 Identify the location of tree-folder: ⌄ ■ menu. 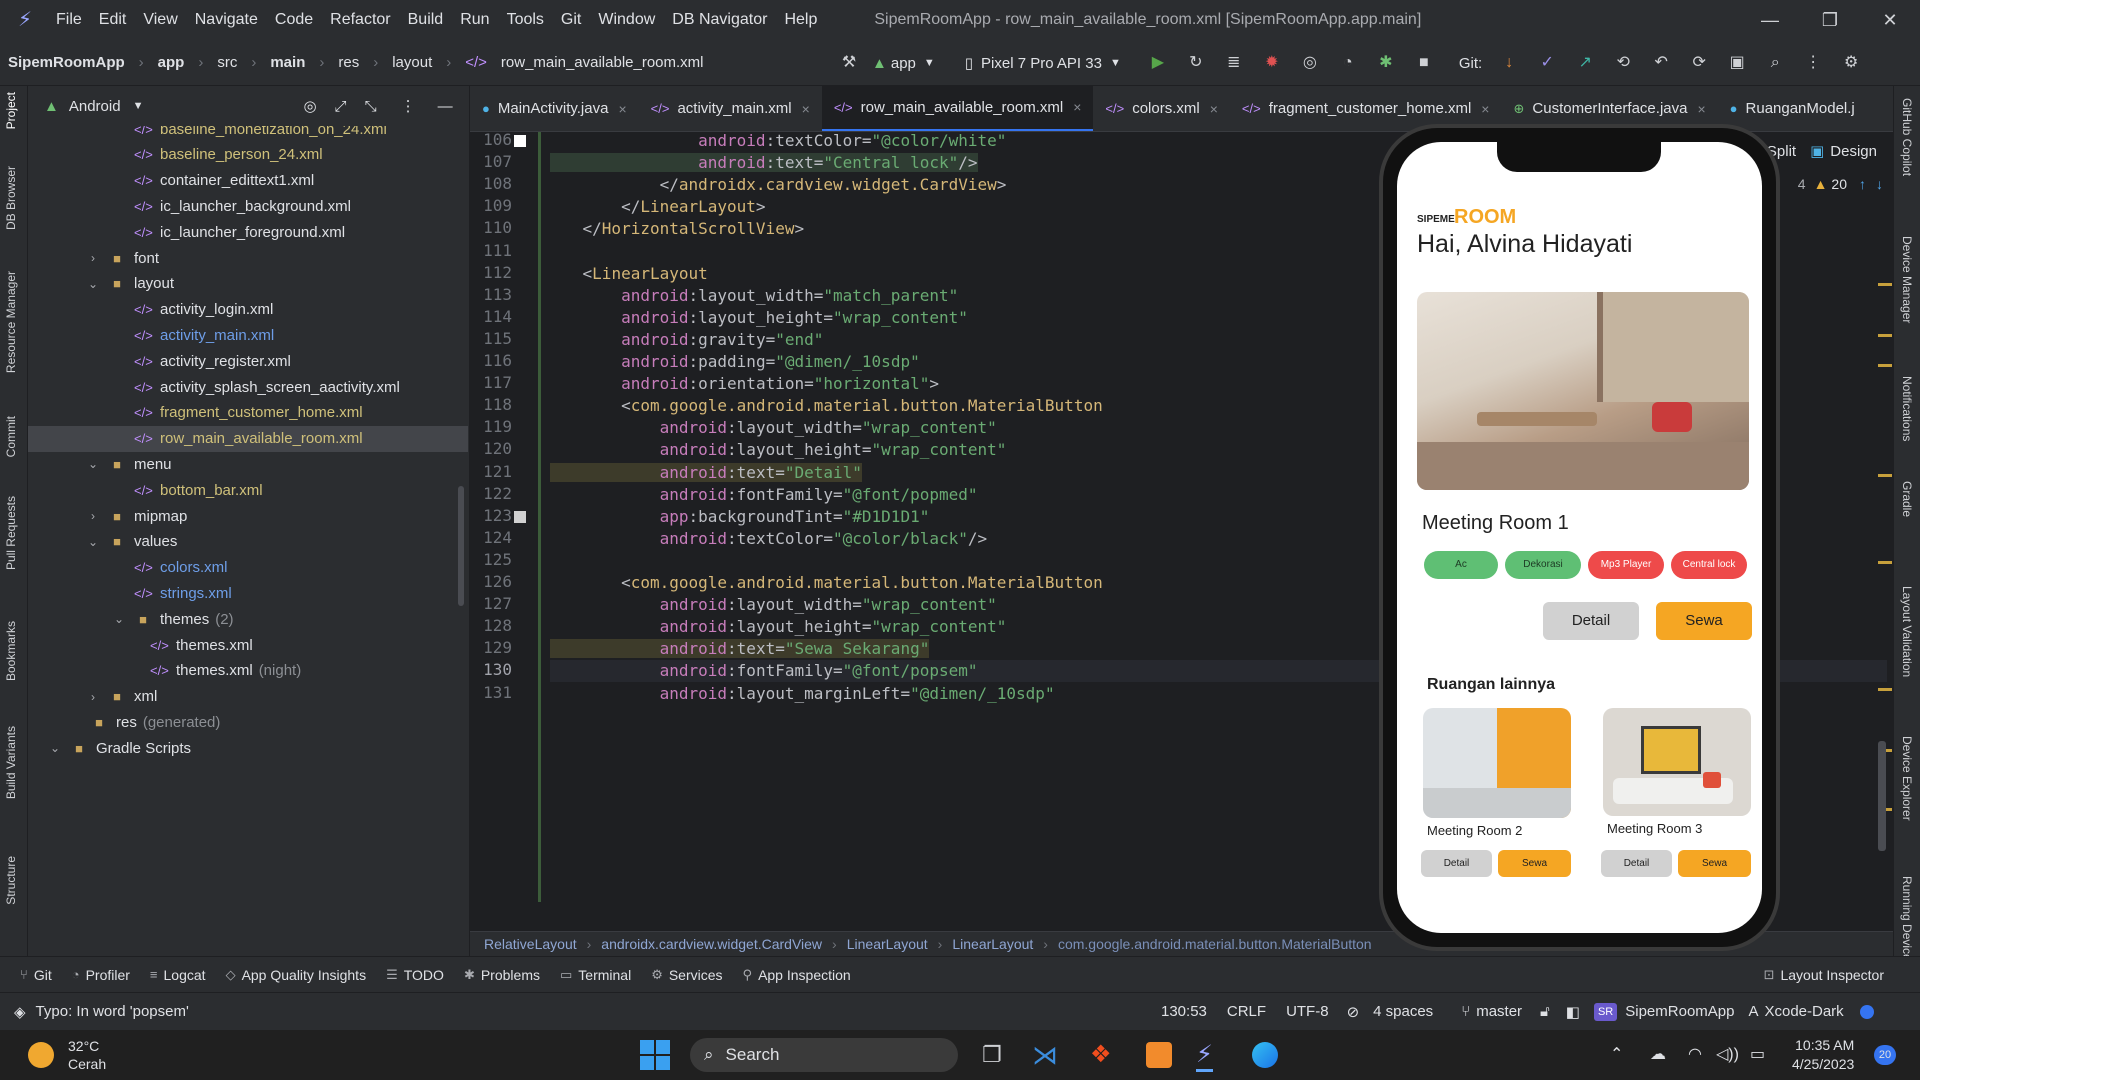
(248, 464).